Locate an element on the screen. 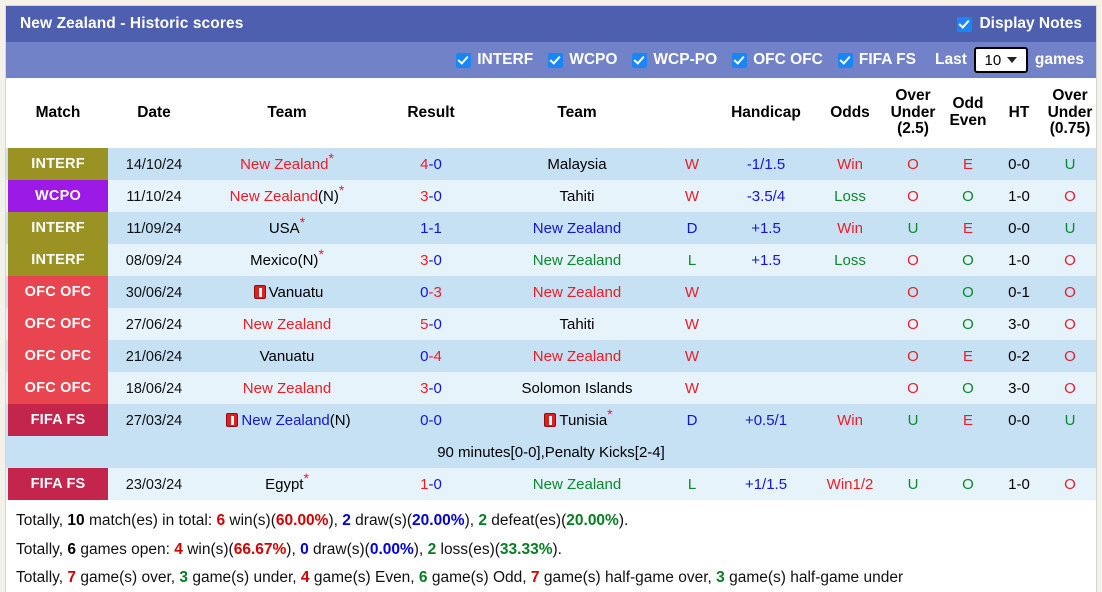  filter-wcp-po: WCP-PO is located at coordinates (674, 60).